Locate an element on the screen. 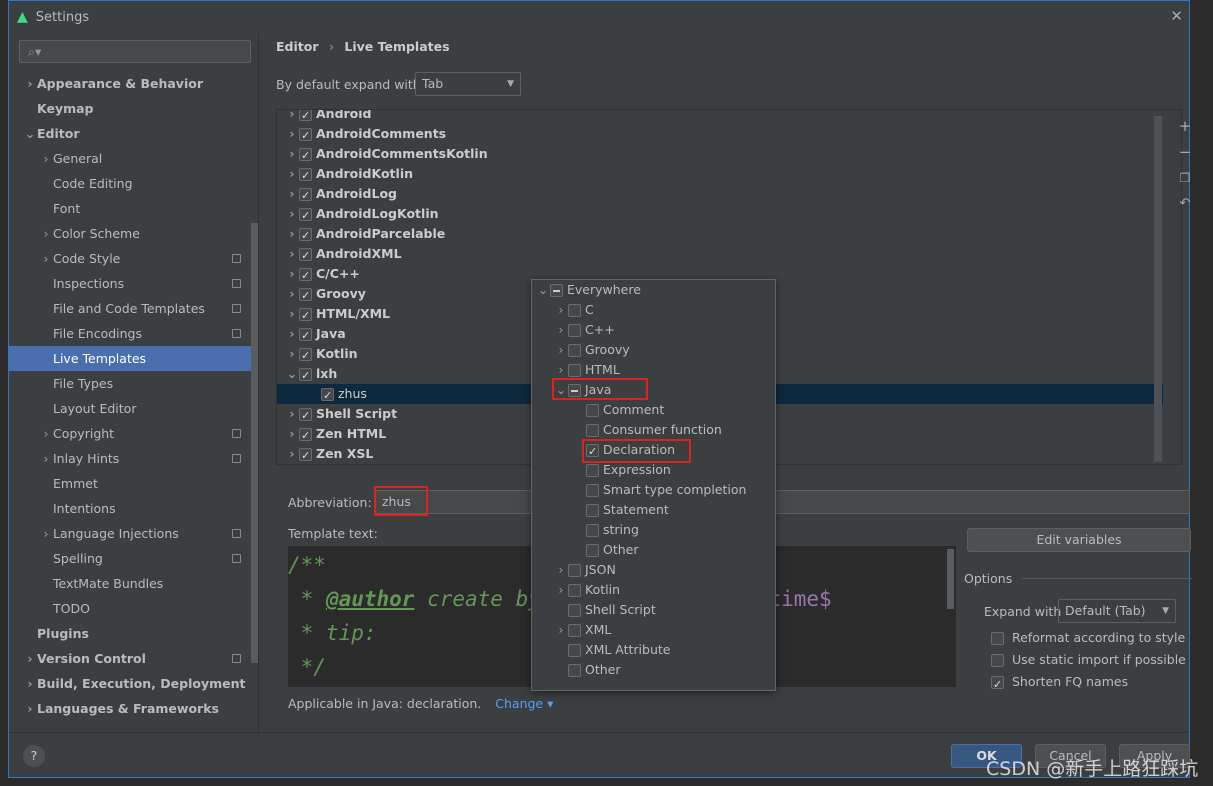 This screenshot has height=786, width=1213. context-item: string is located at coordinates (654, 530).